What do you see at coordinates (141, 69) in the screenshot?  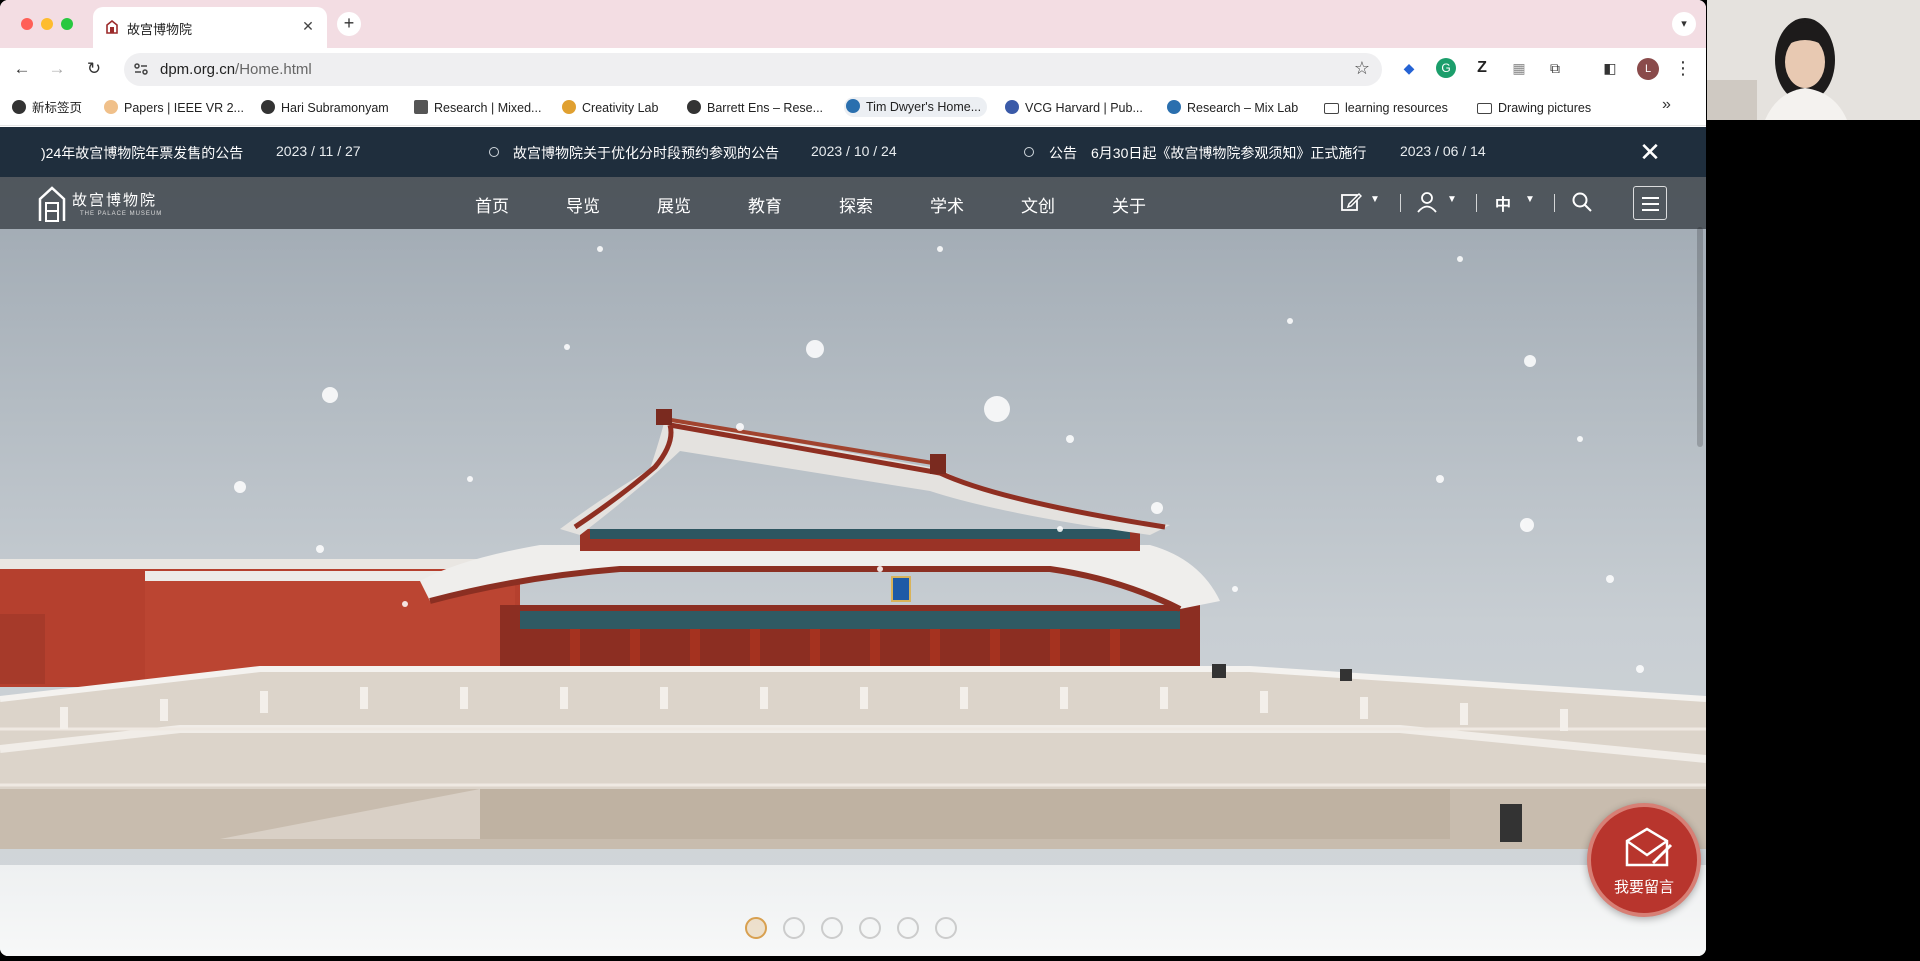 I see `site-info-icon` at bounding box center [141, 69].